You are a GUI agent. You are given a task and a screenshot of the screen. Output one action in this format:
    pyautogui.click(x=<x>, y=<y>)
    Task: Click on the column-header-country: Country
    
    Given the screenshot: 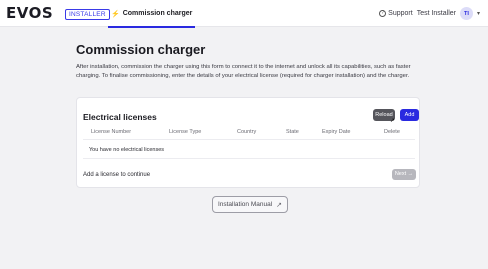 What is the action you would take?
    pyautogui.click(x=247, y=132)
    